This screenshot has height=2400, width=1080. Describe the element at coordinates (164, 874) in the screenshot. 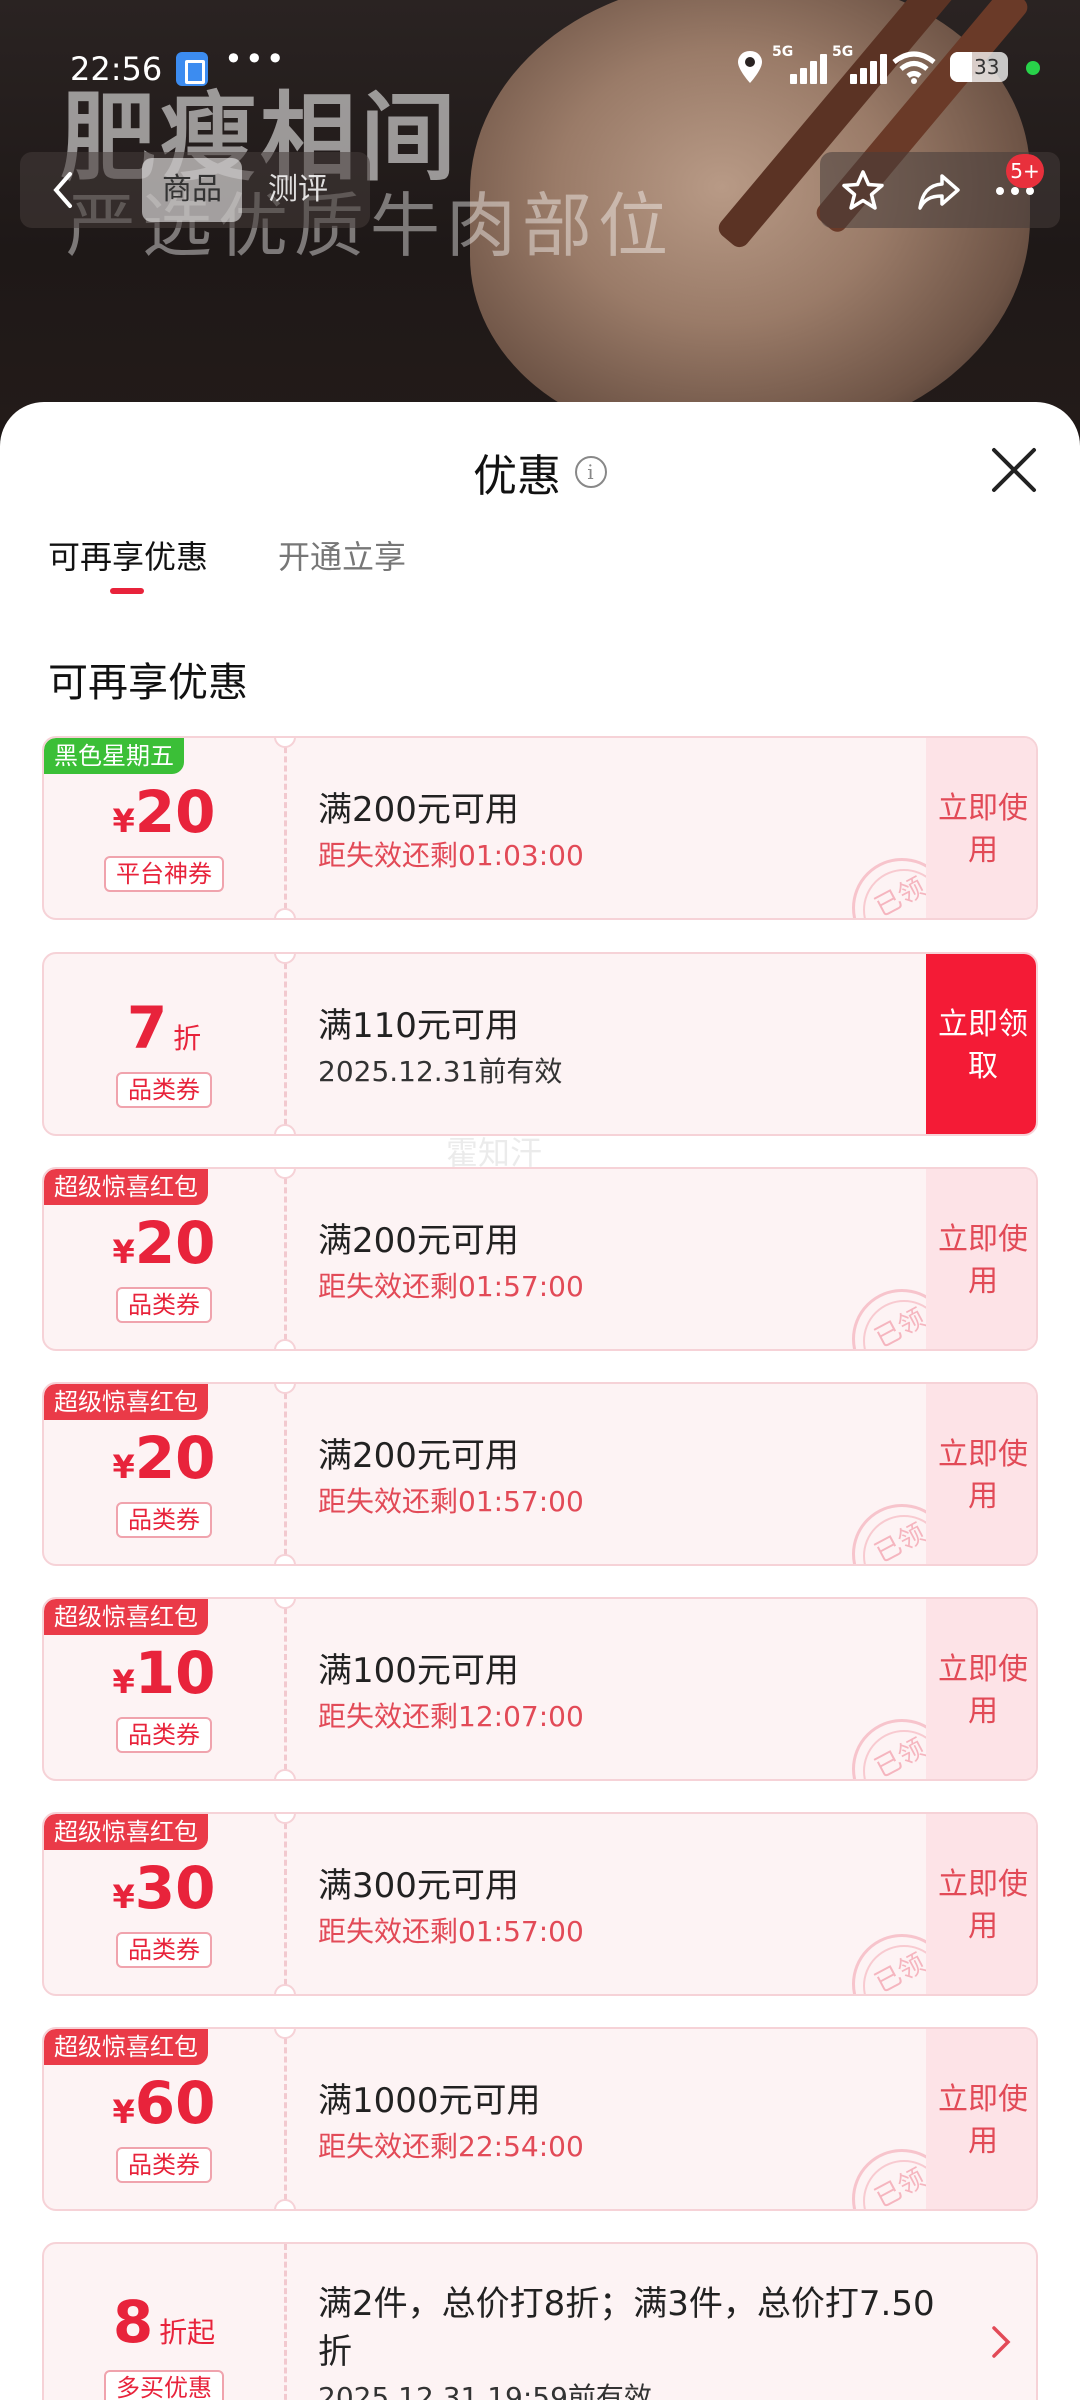

I see `coupon-kind: 平台神券` at that location.